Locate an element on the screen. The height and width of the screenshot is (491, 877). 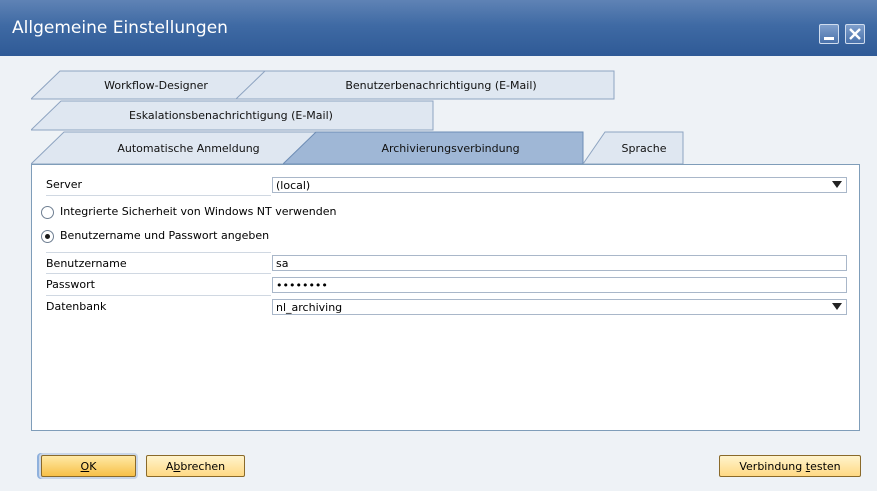
password-field: •••••••• is located at coordinates (559, 285).